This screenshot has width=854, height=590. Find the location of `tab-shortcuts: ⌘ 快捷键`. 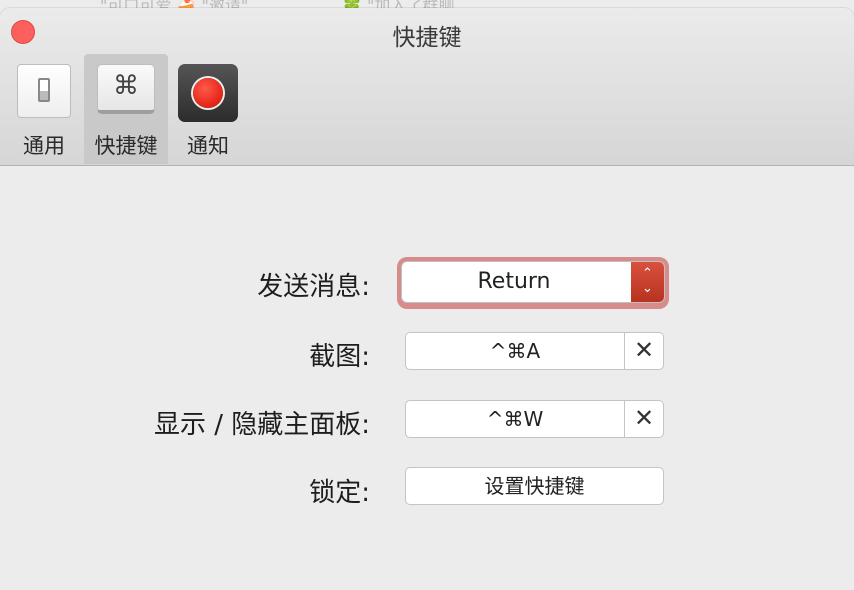

tab-shortcuts: ⌘ 快捷键 is located at coordinates (126, 109).